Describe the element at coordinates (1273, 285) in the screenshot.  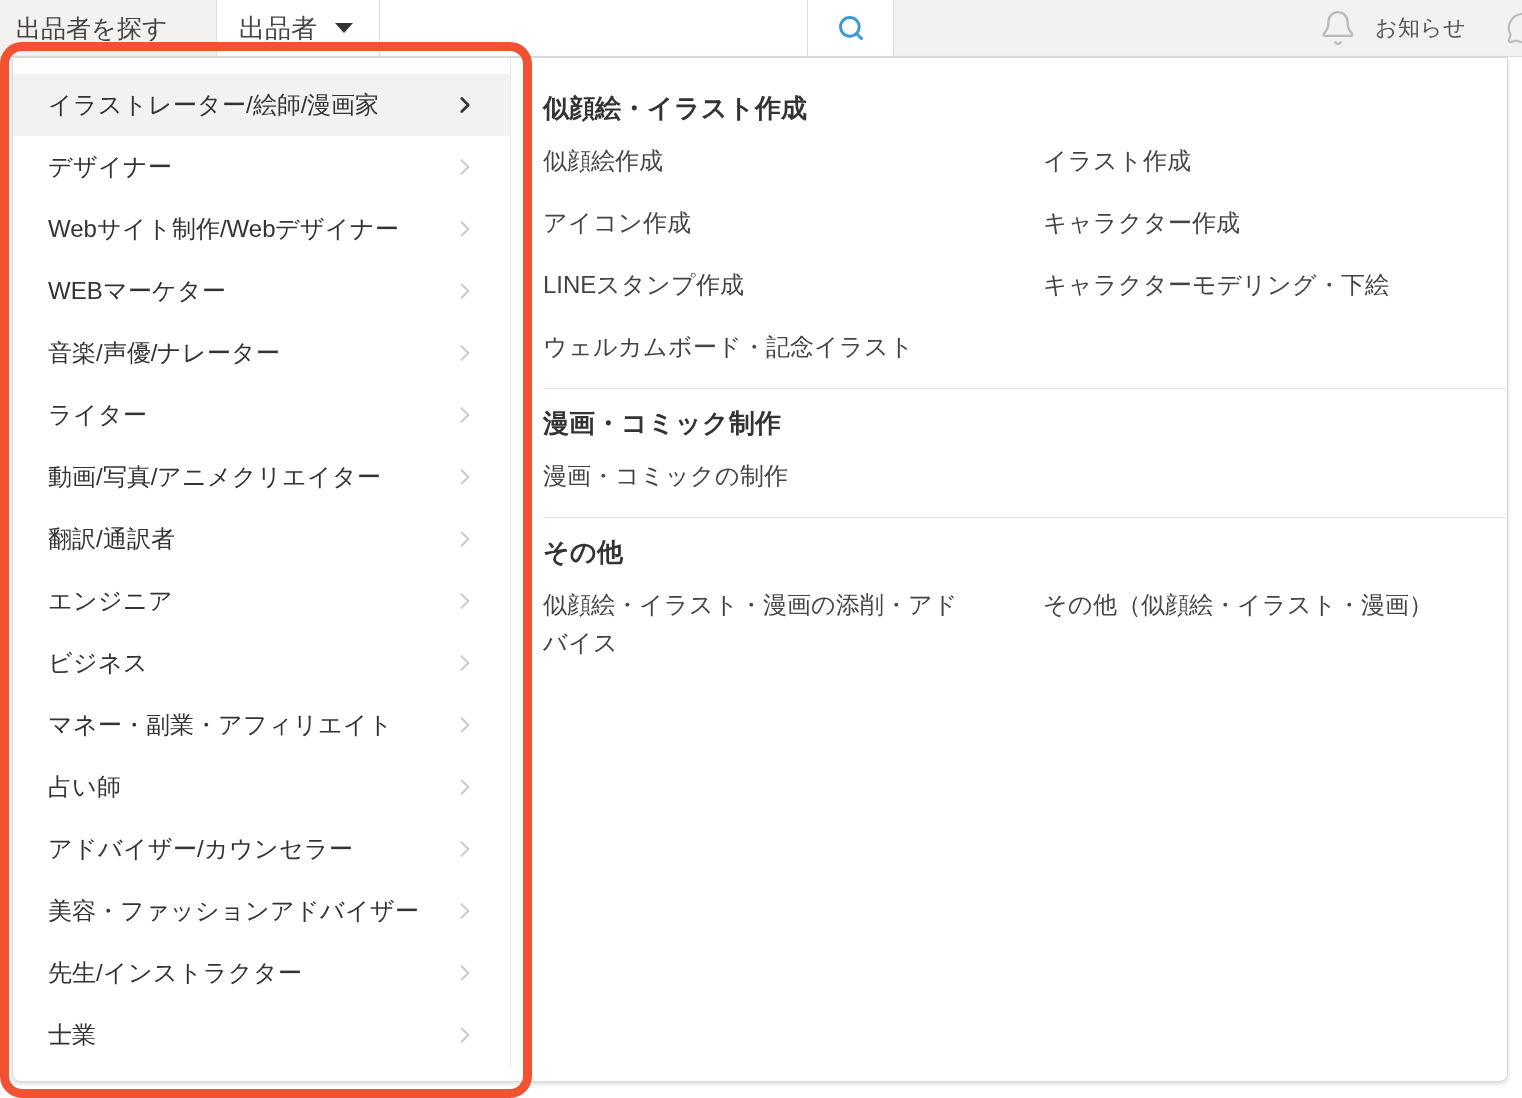
I see `subcategory-link: キャラクターモデリング・下絵` at that location.